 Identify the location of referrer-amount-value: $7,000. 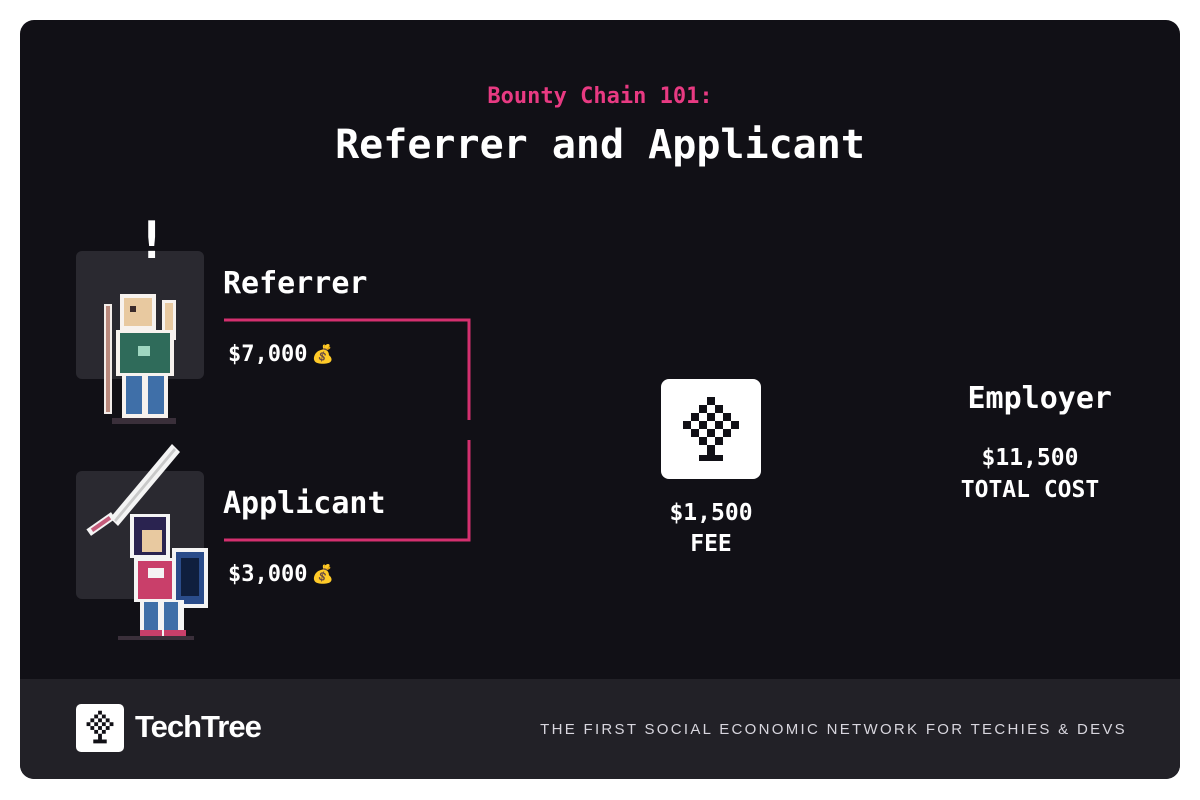
(268, 354).